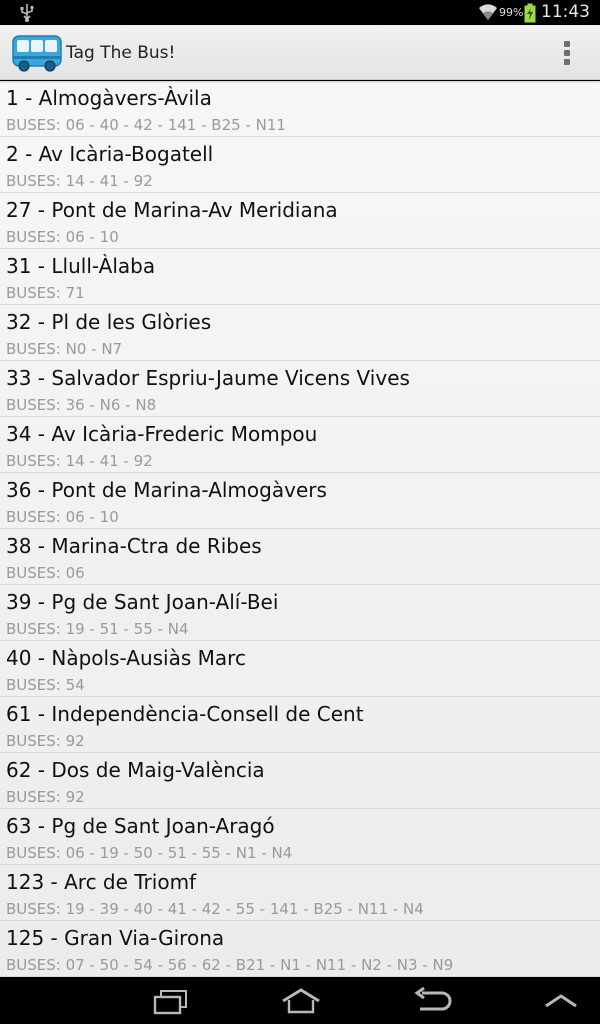 This screenshot has height=1024, width=600. I want to click on list-item: 32 - Pl de les Glòries BUSES: N0 - N7, so click(300, 333).